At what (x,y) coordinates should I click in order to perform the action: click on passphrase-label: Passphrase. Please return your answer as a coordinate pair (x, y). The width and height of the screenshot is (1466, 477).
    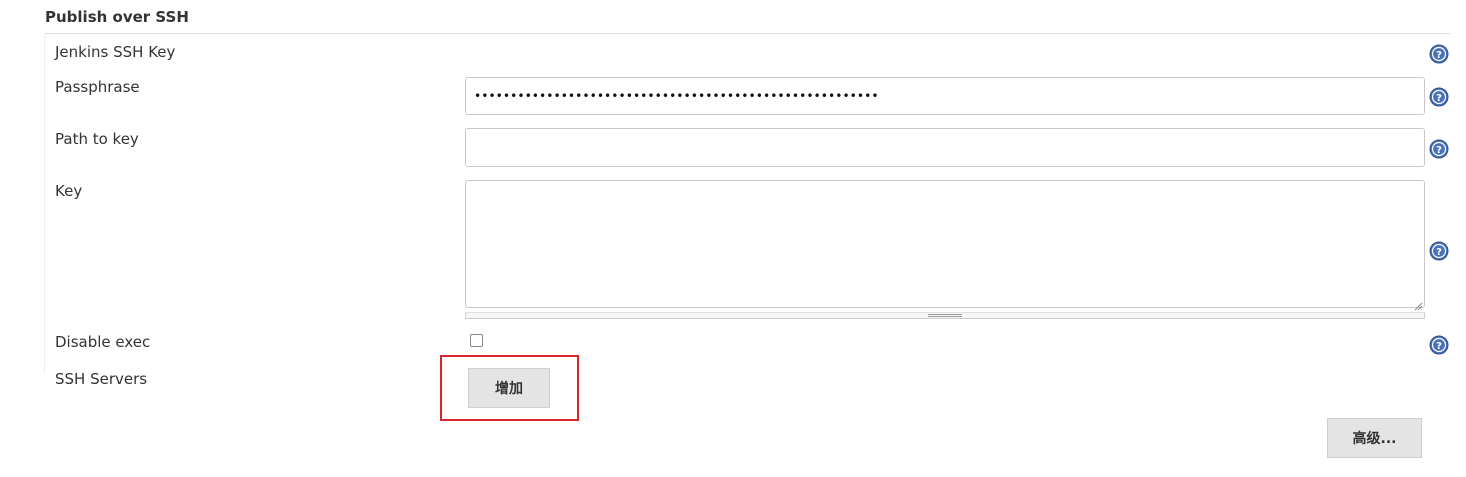
    Looking at the image, I should click on (97, 87).